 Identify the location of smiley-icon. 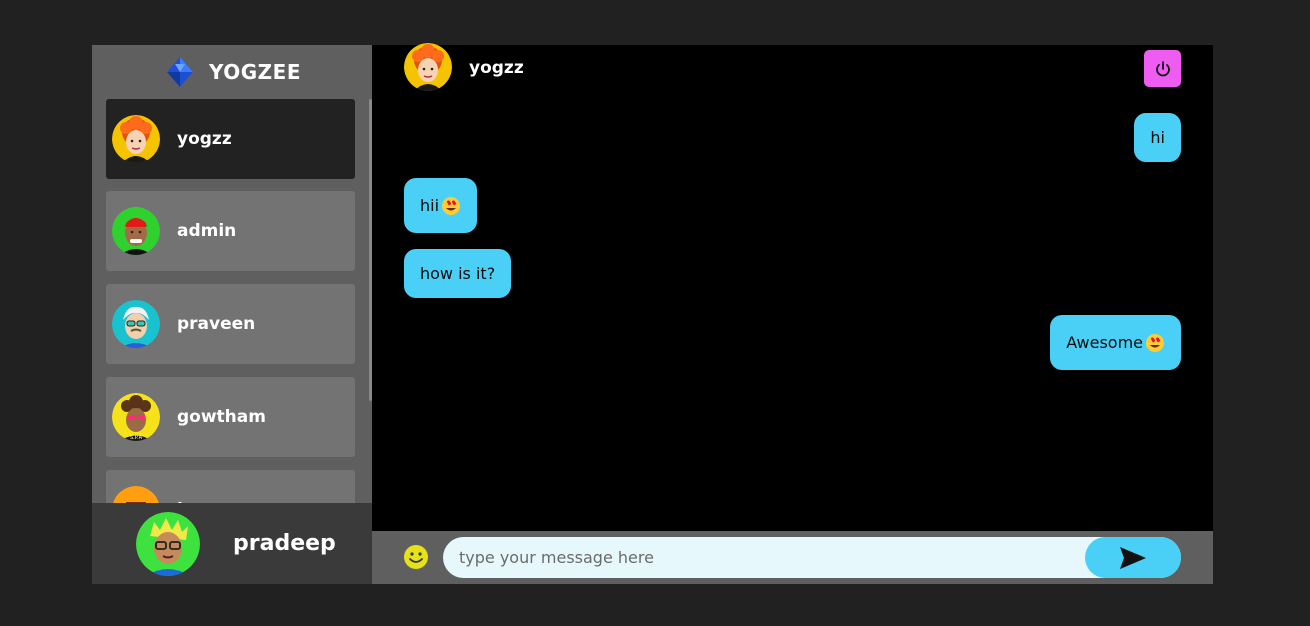
(416, 557).